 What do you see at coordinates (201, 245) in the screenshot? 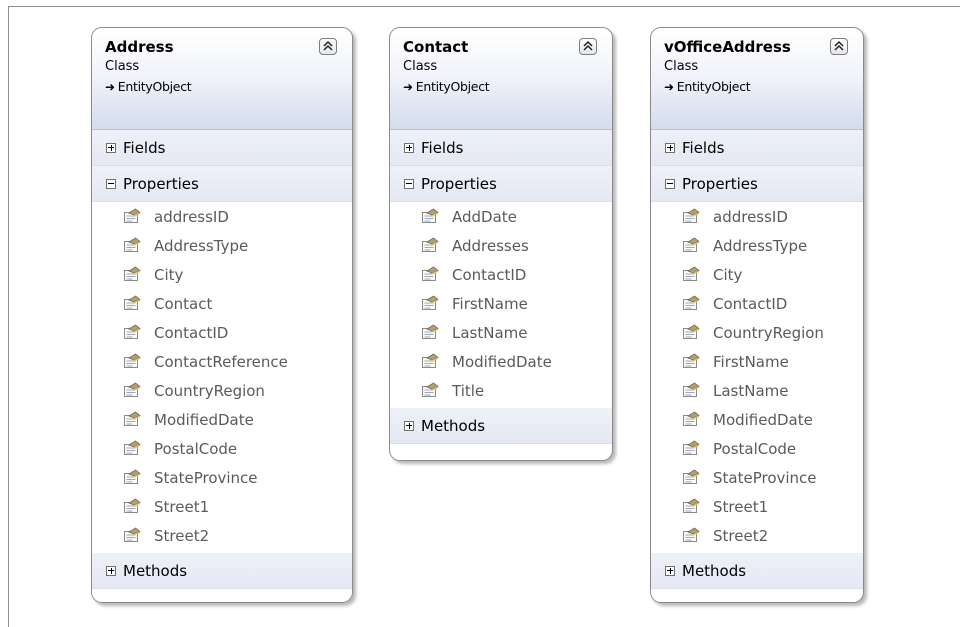
I see `property-name: AddressType` at bounding box center [201, 245].